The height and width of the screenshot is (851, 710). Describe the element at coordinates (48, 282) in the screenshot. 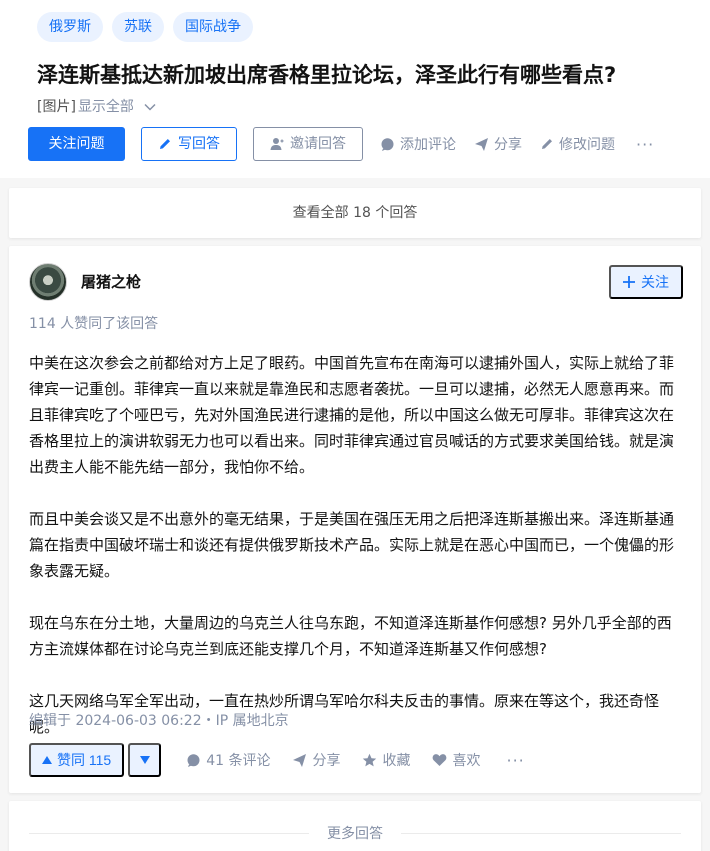

I see `avatar` at that location.